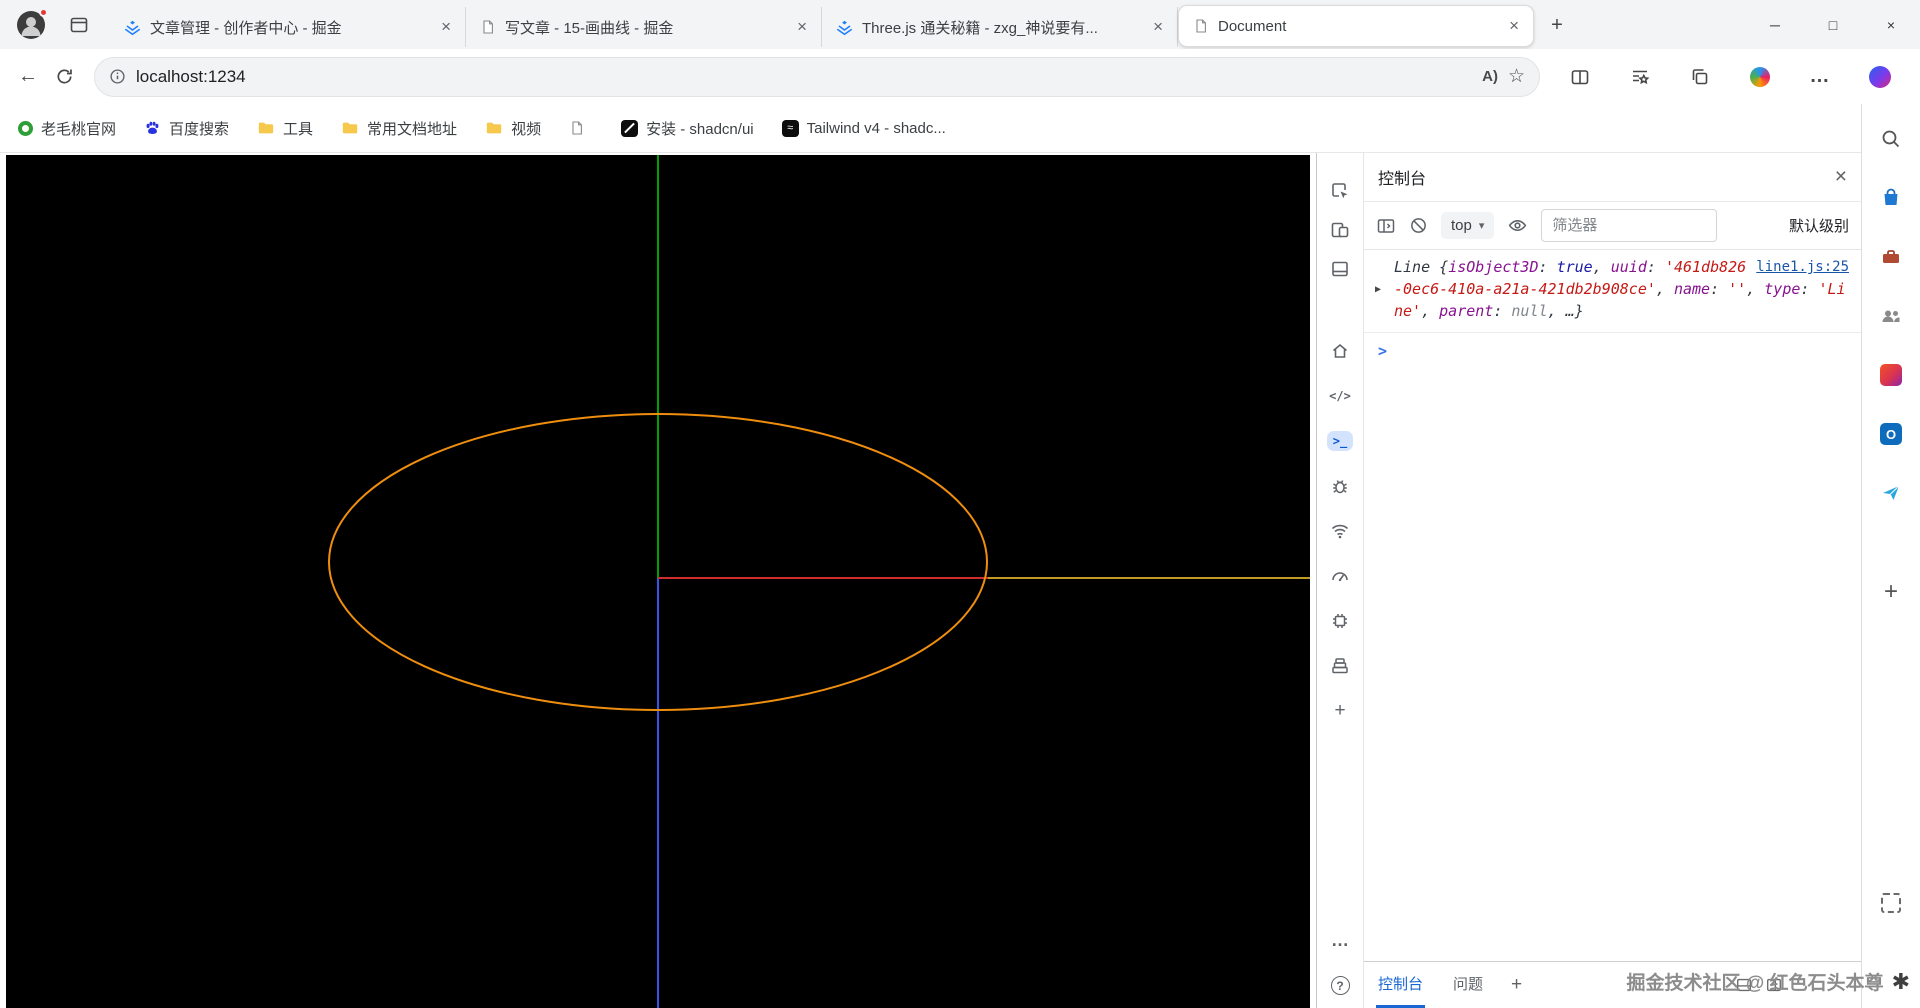 The height and width of the screenshot is (1008, 1920). I want to click on notification-dot-icon, so click(43, 12).